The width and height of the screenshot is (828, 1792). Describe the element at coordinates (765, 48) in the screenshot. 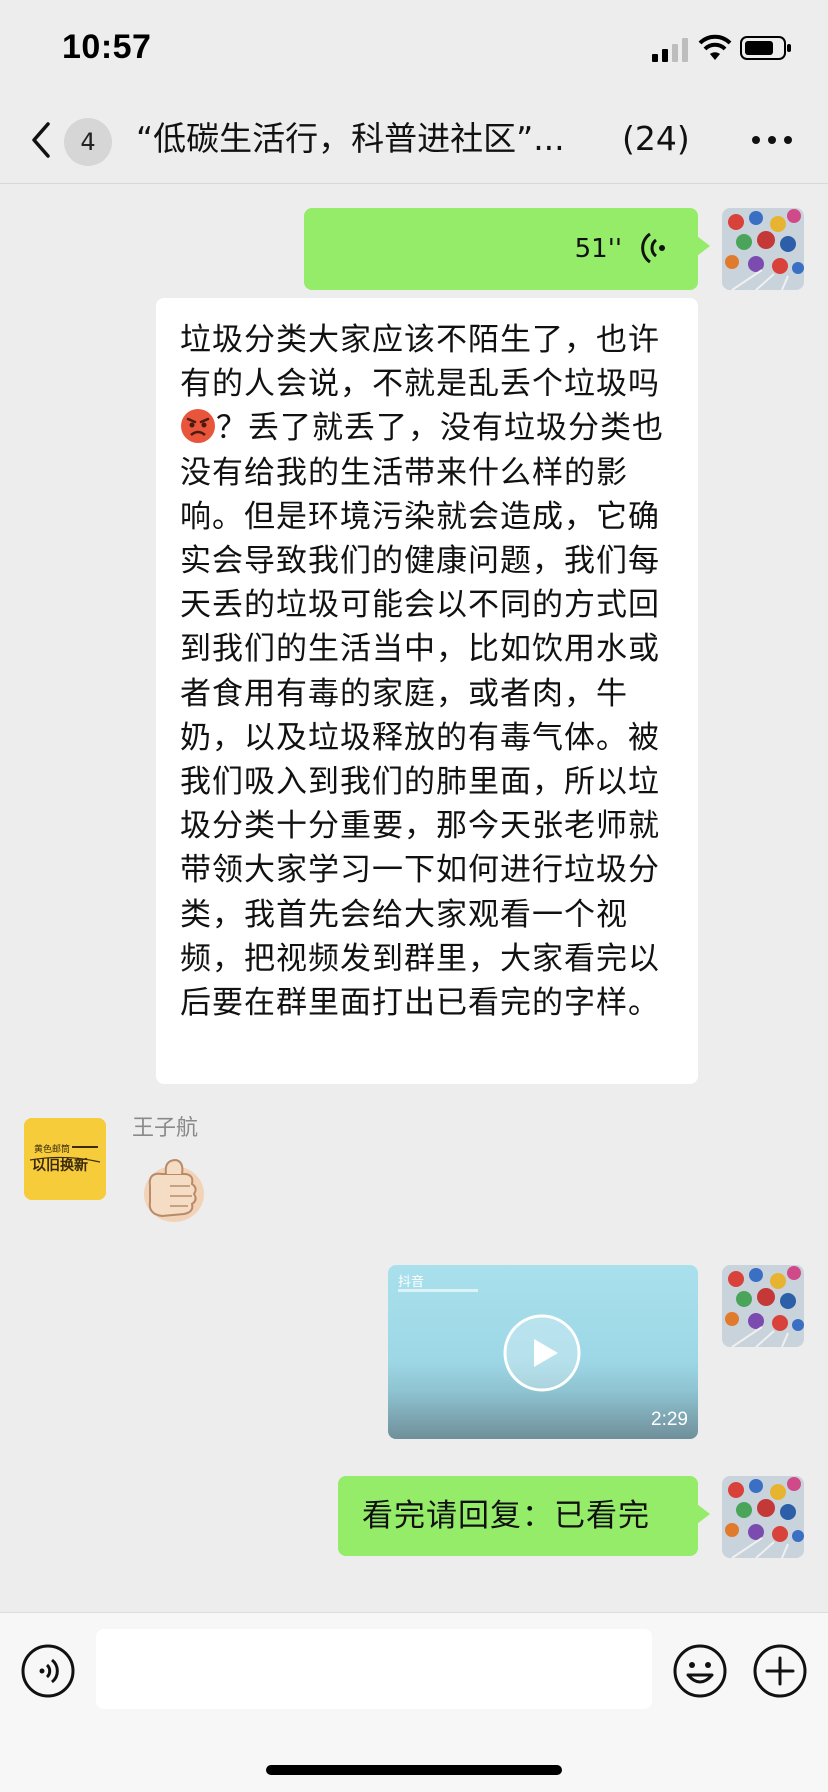

I see `battery-icon` at that location.